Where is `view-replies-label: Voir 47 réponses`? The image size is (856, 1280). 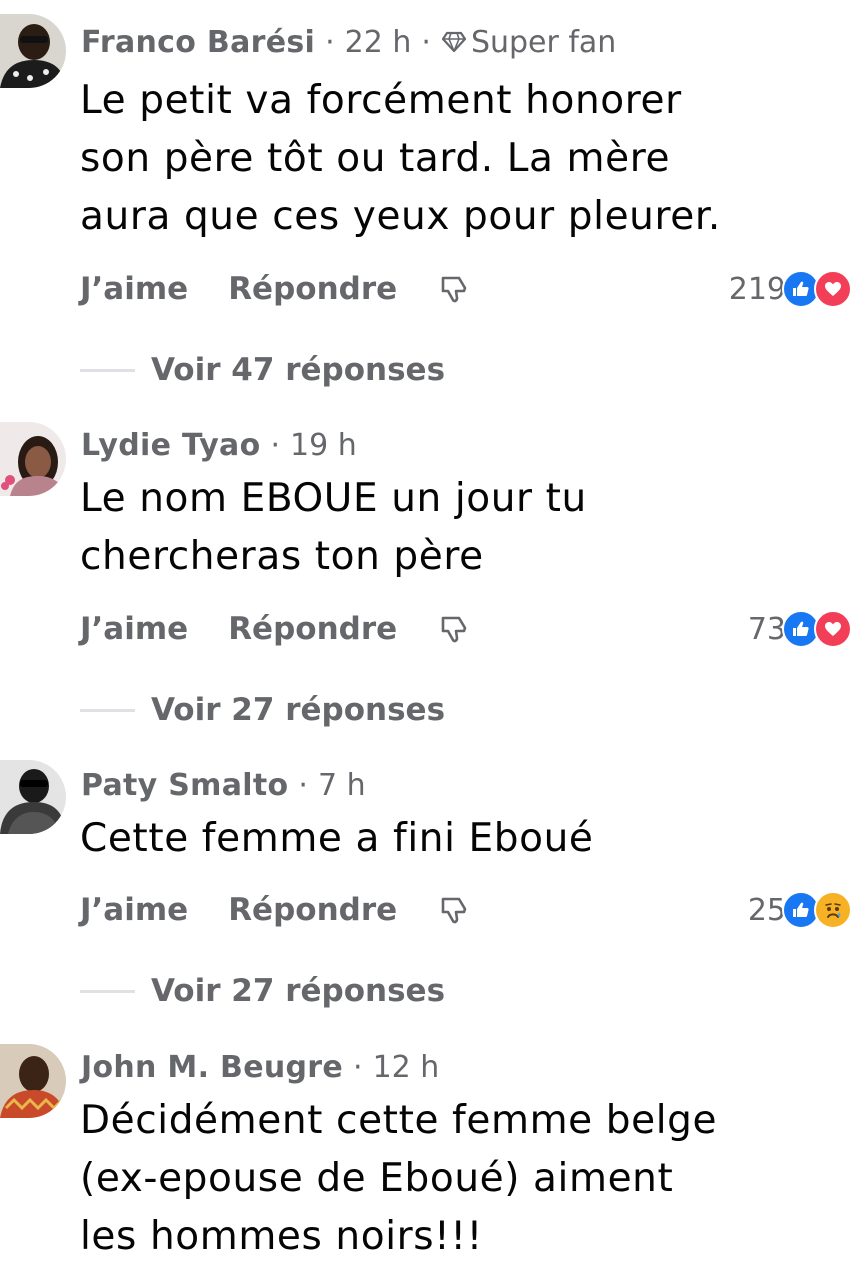
view-replies-label: Voir 47 réponses is located at coordinates (298, 370).